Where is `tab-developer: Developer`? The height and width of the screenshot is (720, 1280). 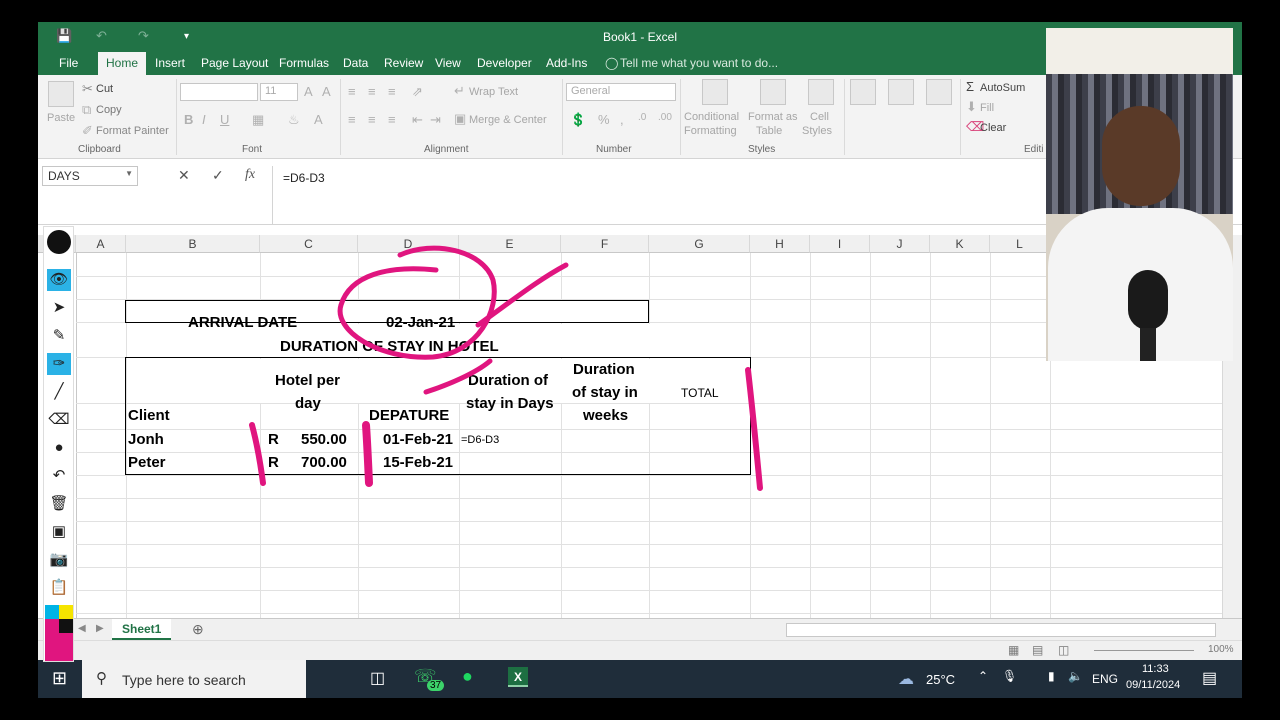 tab-developer: Developer is located at coordinates (504, 63).